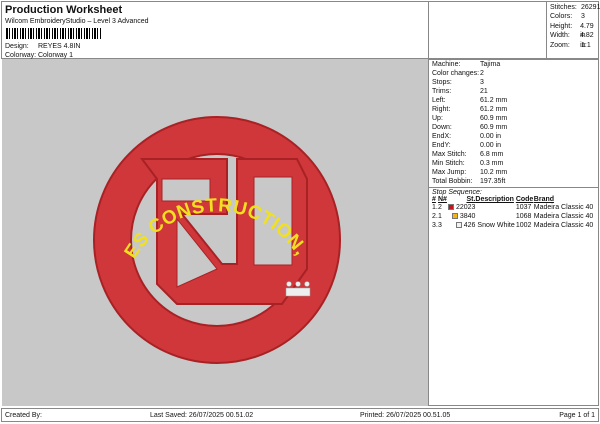 The height and width of the screenshot is (424, 600). What do you see at coordinates (469, 225) in the screenshot?
I see `stitch-value: 426` at bounding box center [469, 225].